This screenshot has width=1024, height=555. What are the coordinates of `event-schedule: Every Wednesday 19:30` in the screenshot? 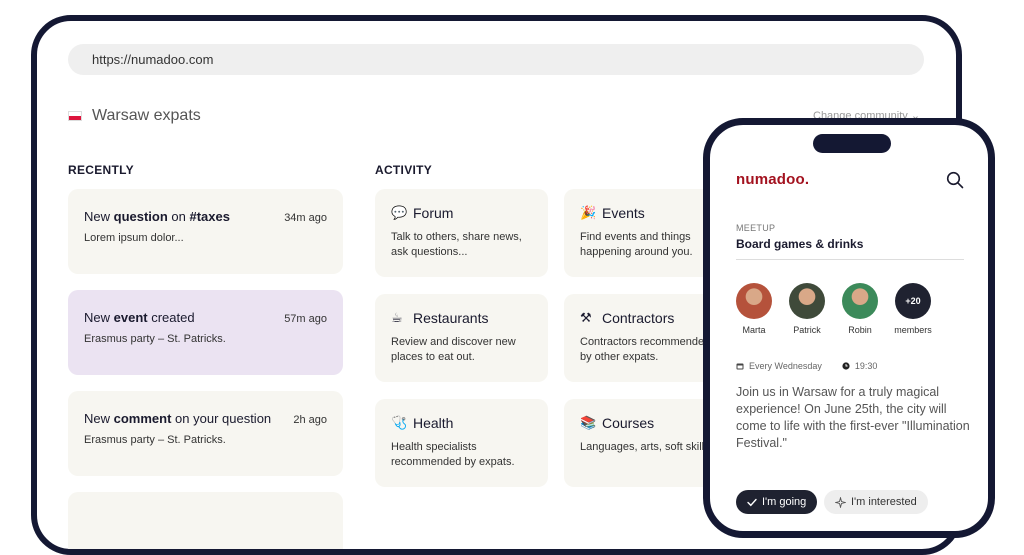 It's located at (806, 366).